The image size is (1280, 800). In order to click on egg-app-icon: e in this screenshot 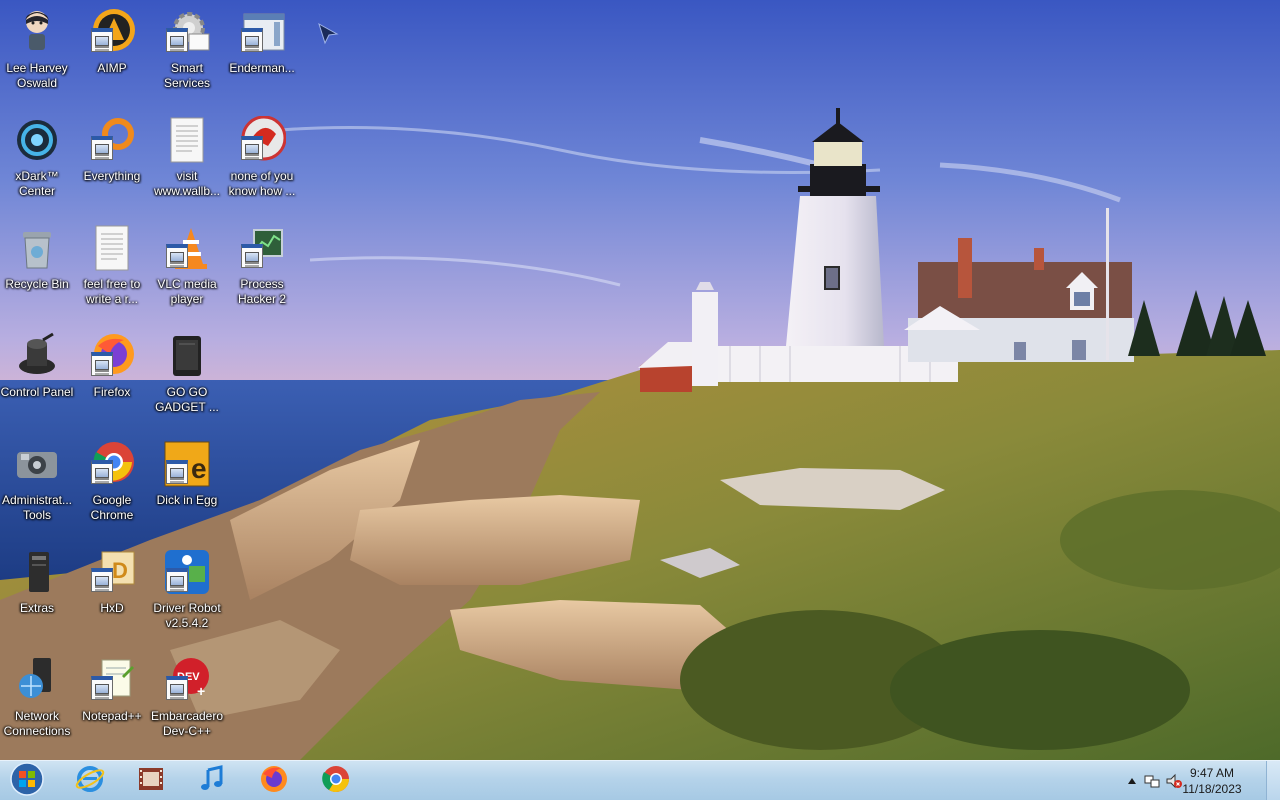, I will do `click(187, 464)`.